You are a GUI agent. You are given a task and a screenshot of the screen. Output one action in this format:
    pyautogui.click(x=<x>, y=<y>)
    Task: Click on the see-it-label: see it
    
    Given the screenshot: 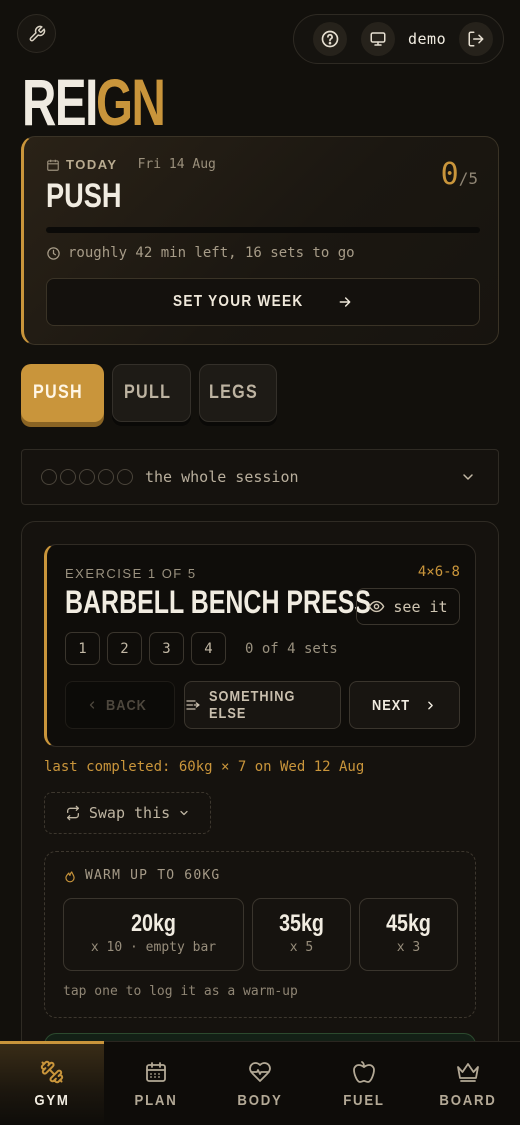 What is the action you would take?
    pyautogui.click(x=420, y=606)
    